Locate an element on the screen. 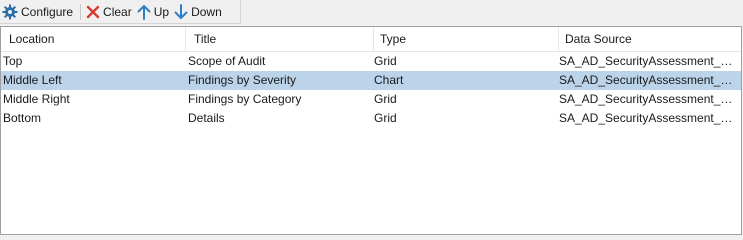 This screenshot has width=743, height=240. title-cell: Findings by Category is located at coordinates (245, 99).